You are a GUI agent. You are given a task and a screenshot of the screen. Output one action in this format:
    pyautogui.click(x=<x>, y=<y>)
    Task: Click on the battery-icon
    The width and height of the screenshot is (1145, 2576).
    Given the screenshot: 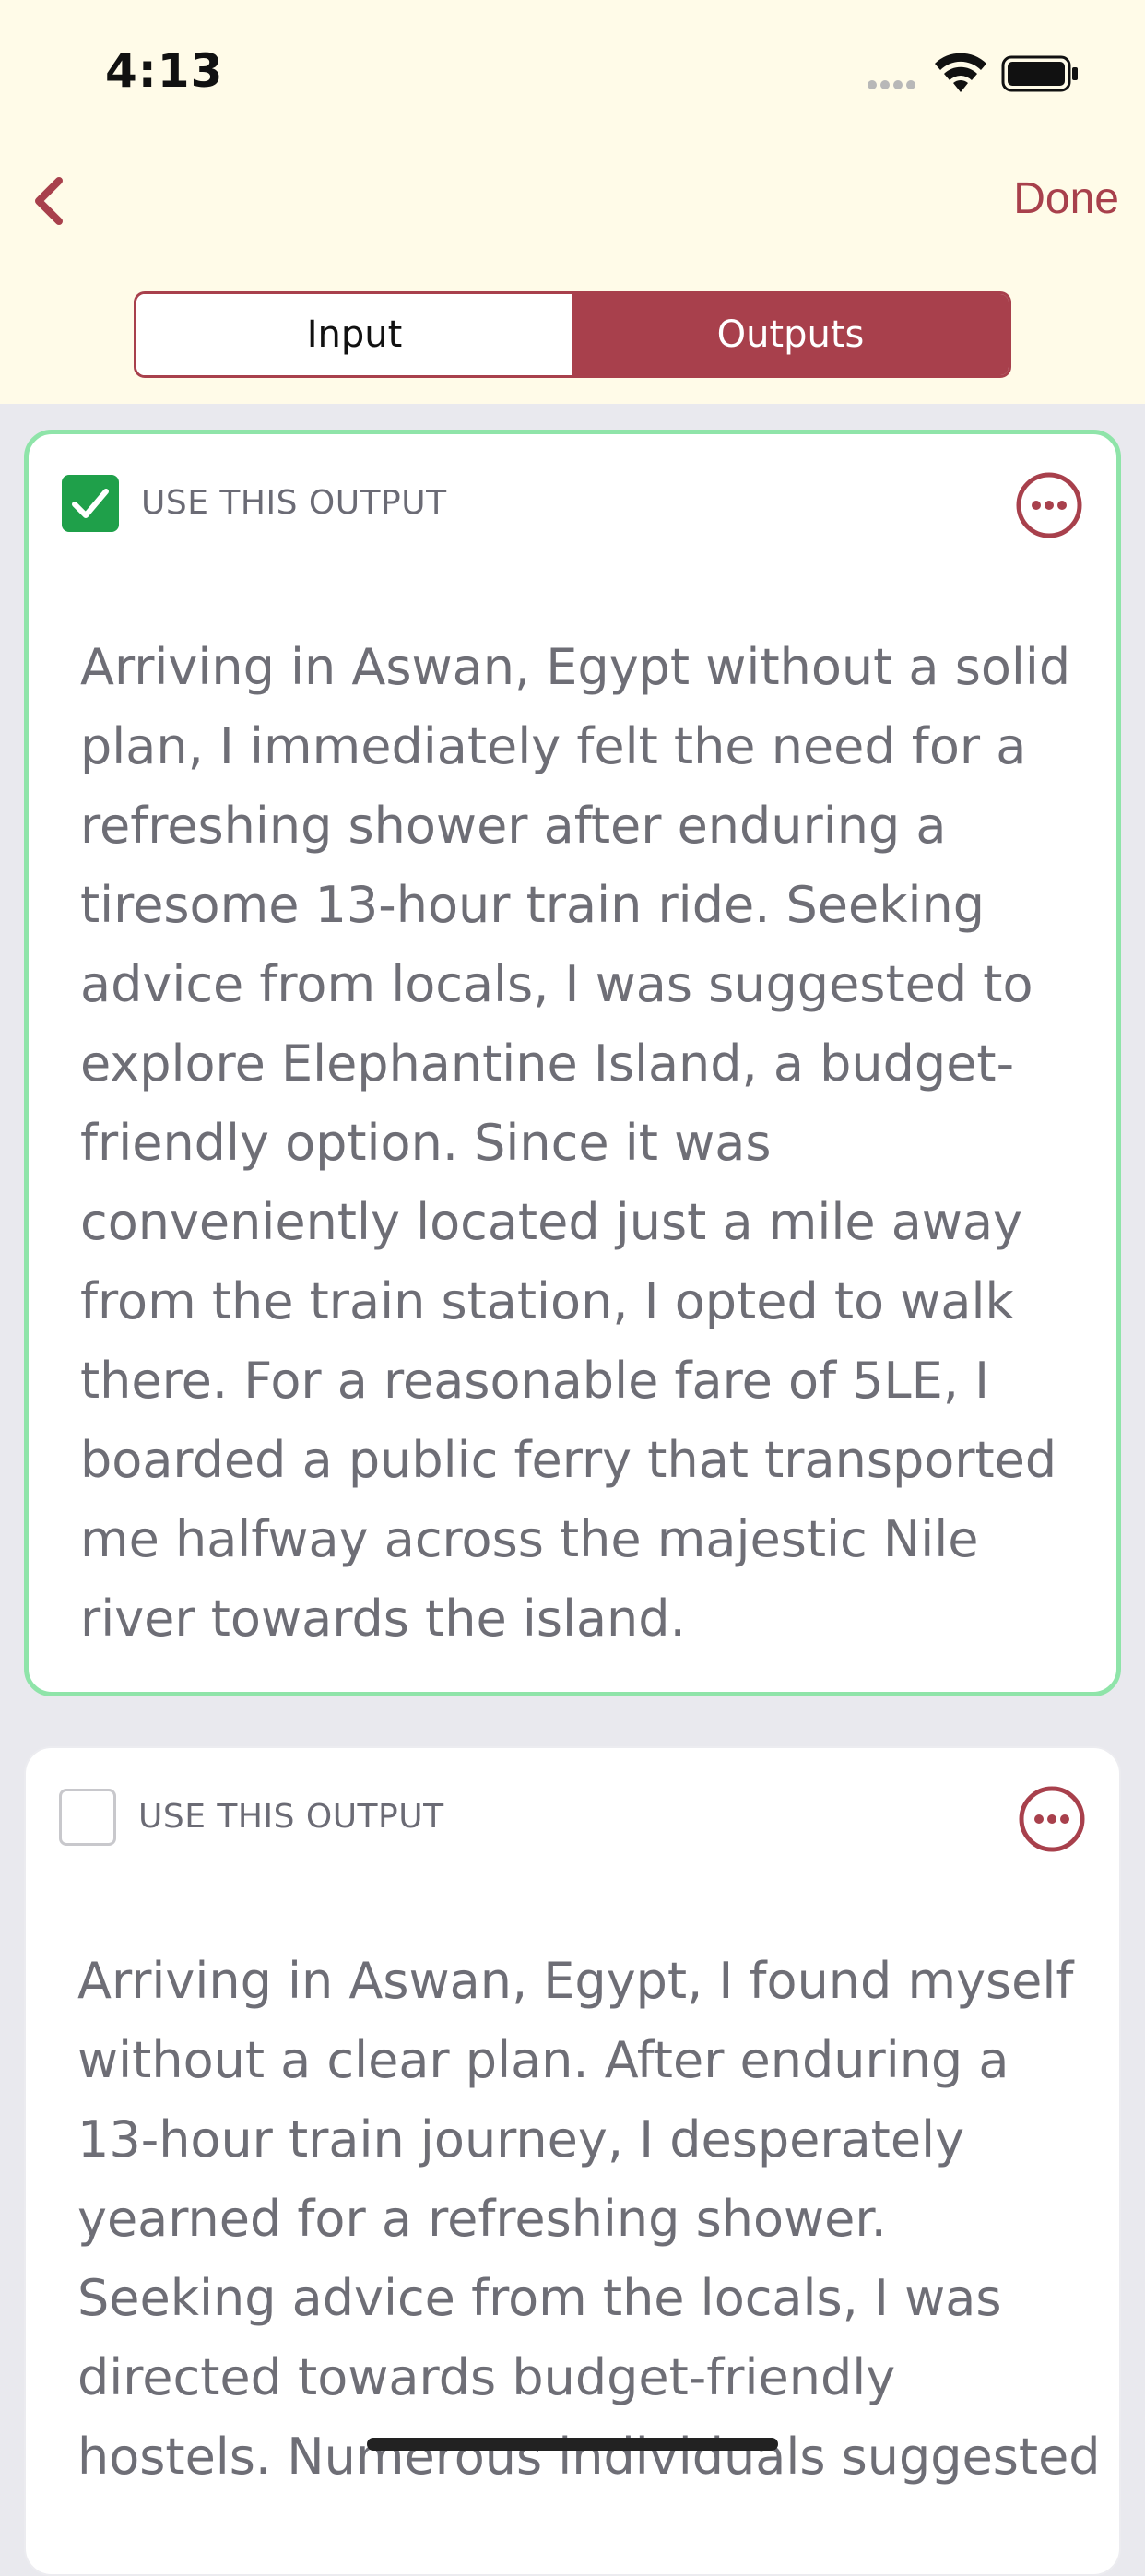 What is the action you would take?
    pyautogui.click(x=1039, y=73)
    